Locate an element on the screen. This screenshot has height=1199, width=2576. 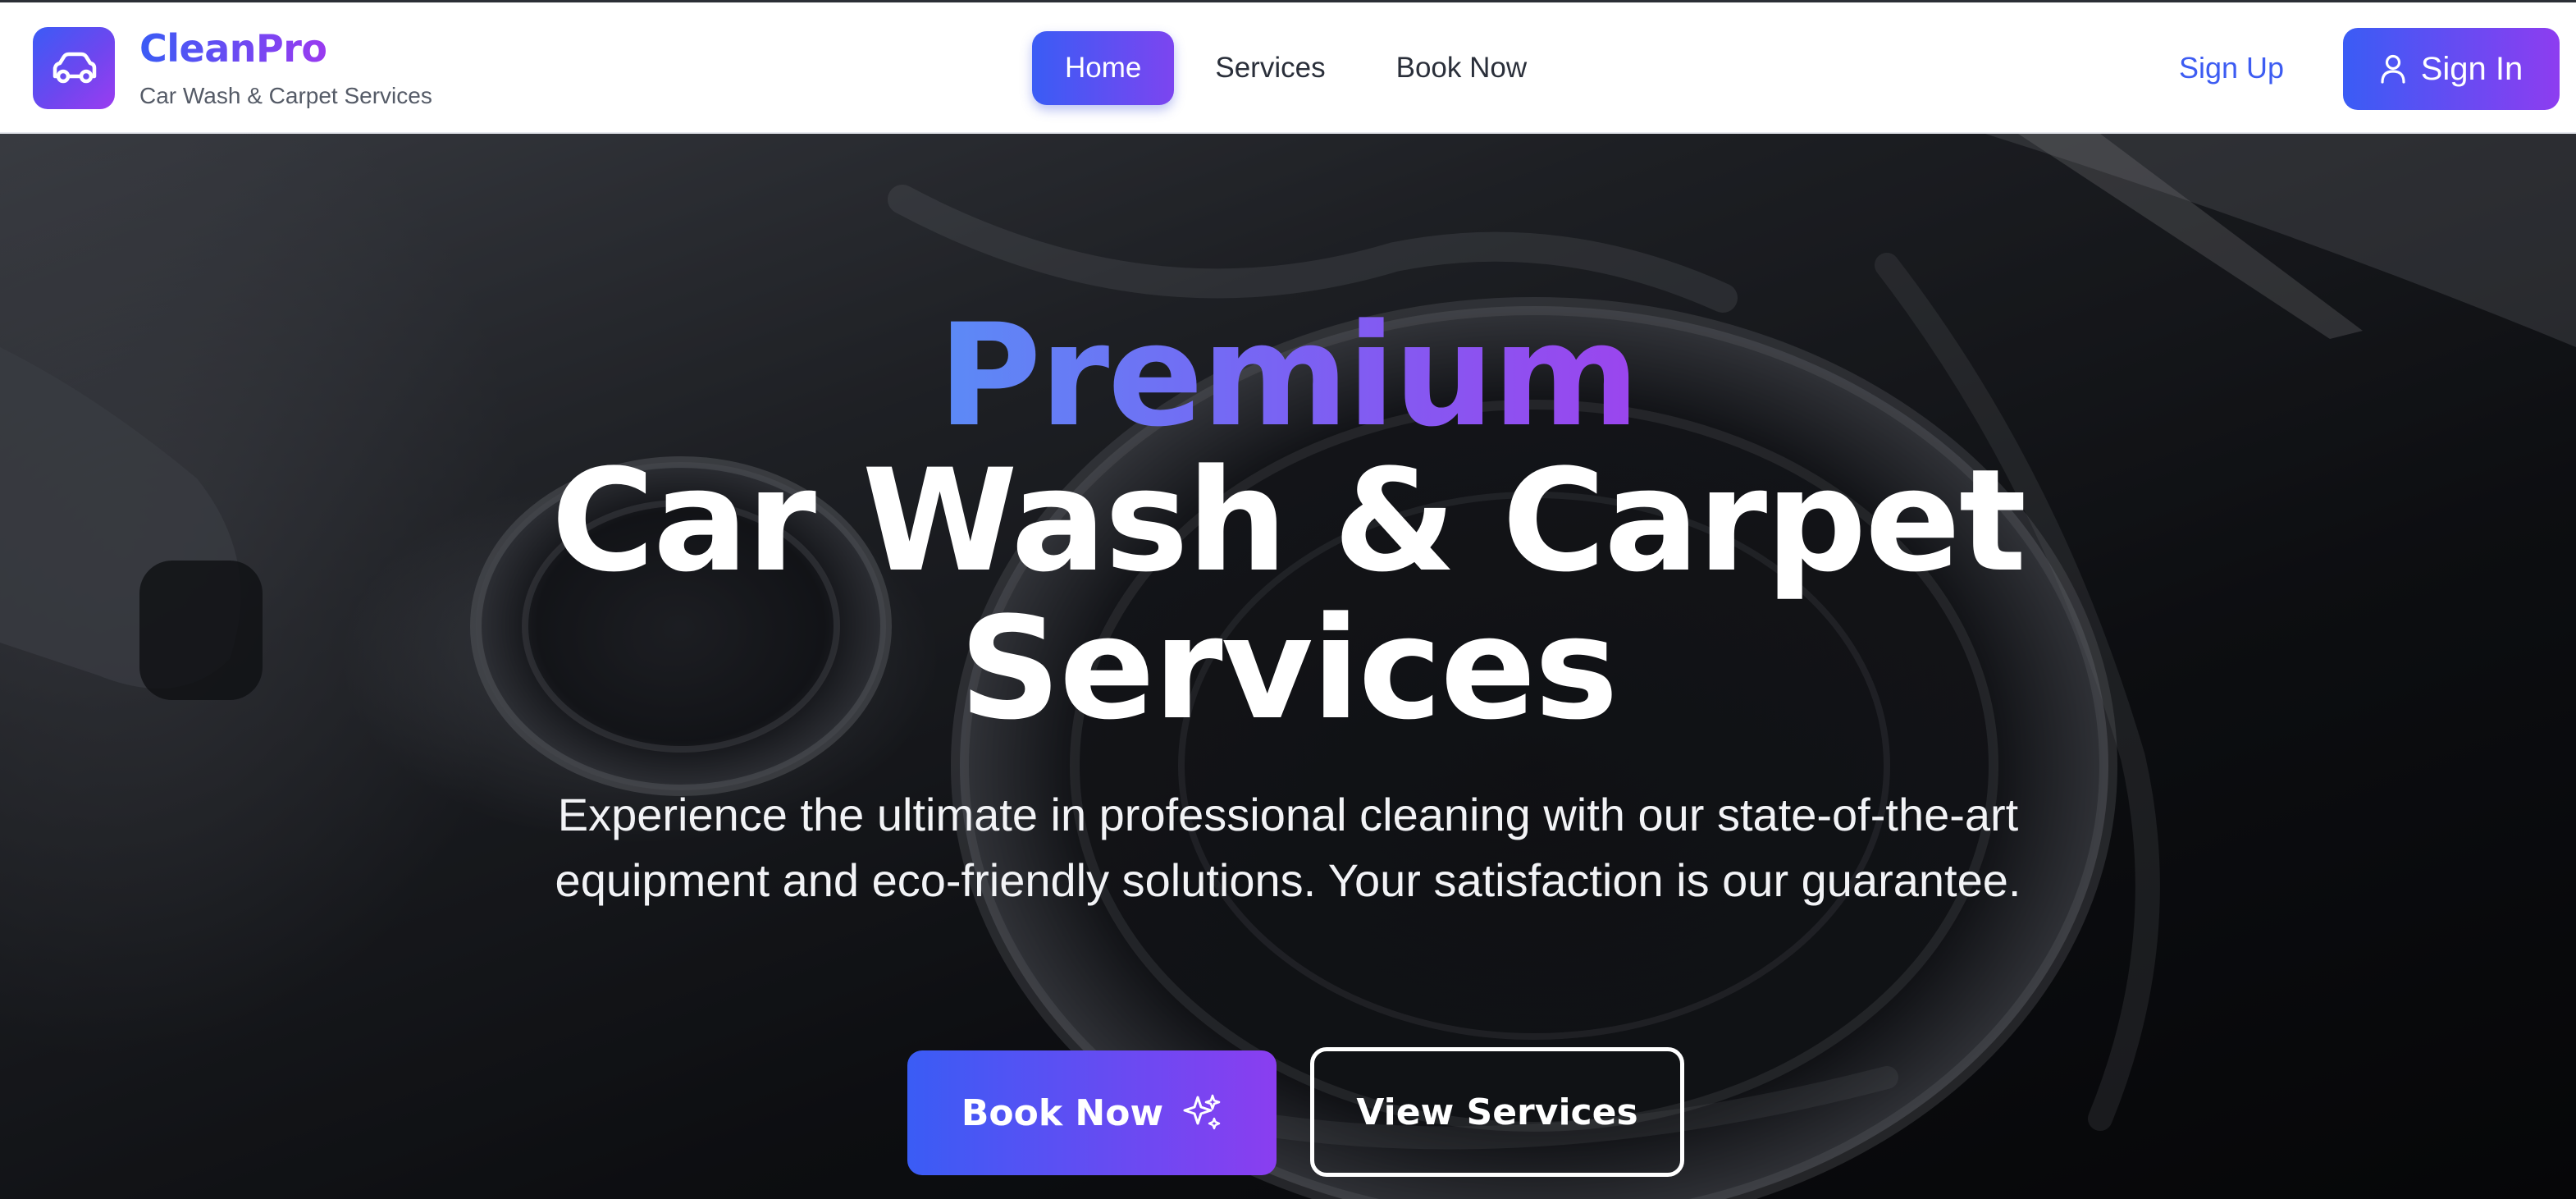
hero-title-highlight: Premium is located at coordinates (1288, 375).